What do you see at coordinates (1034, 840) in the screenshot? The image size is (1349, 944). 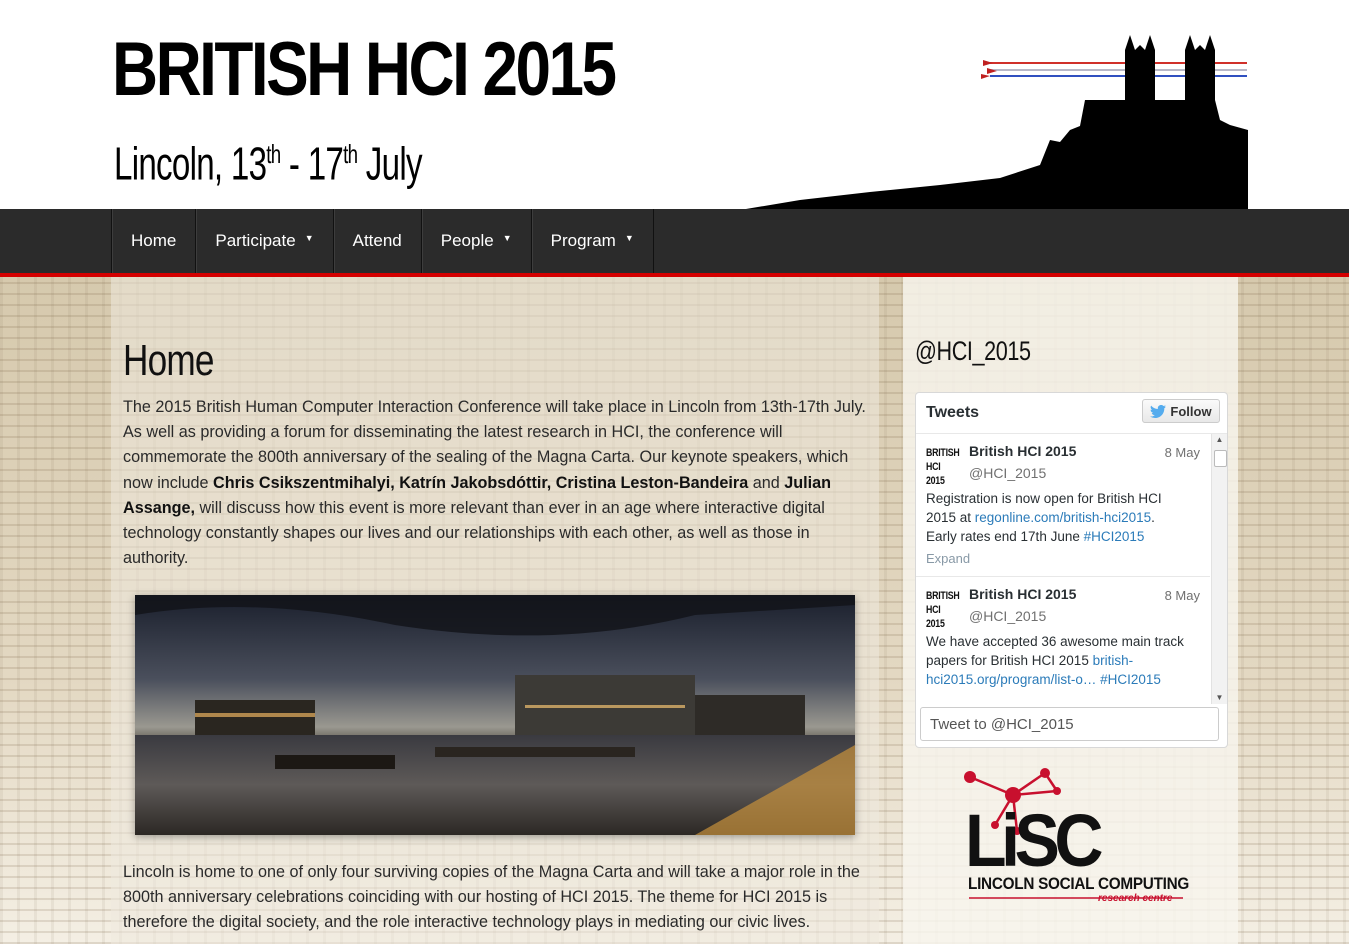 I see `lisc-logo-letters: LiSC` at bounding box center [1034, 840].